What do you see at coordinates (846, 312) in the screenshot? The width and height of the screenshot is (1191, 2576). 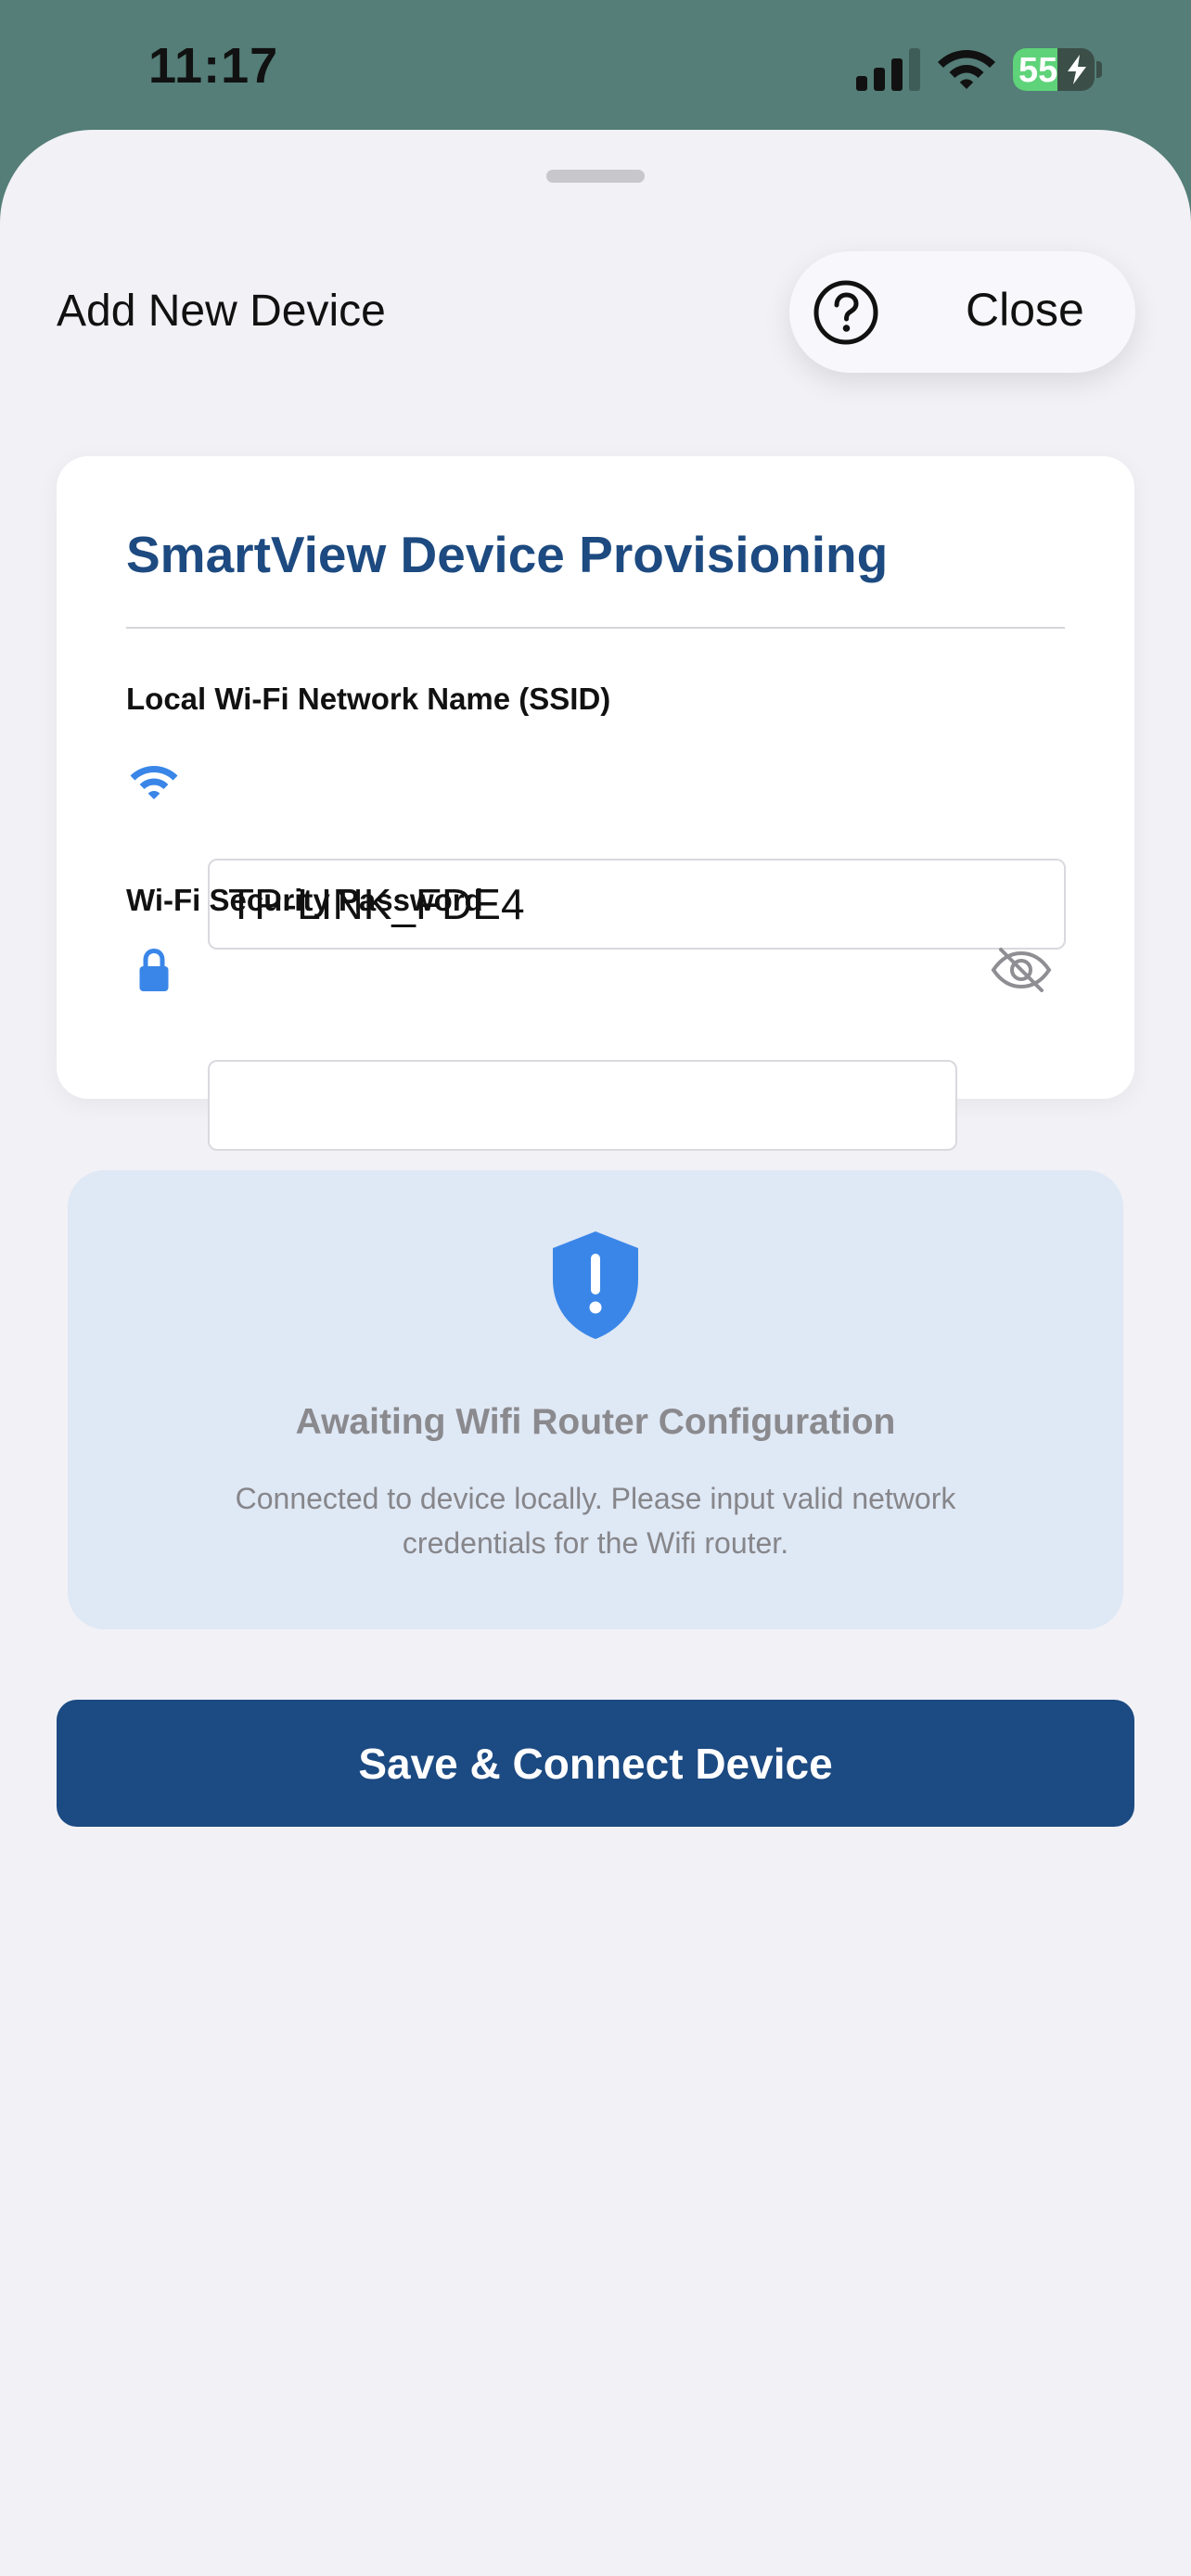 I see `question-circle-icon` at bounding box center [846, 312].